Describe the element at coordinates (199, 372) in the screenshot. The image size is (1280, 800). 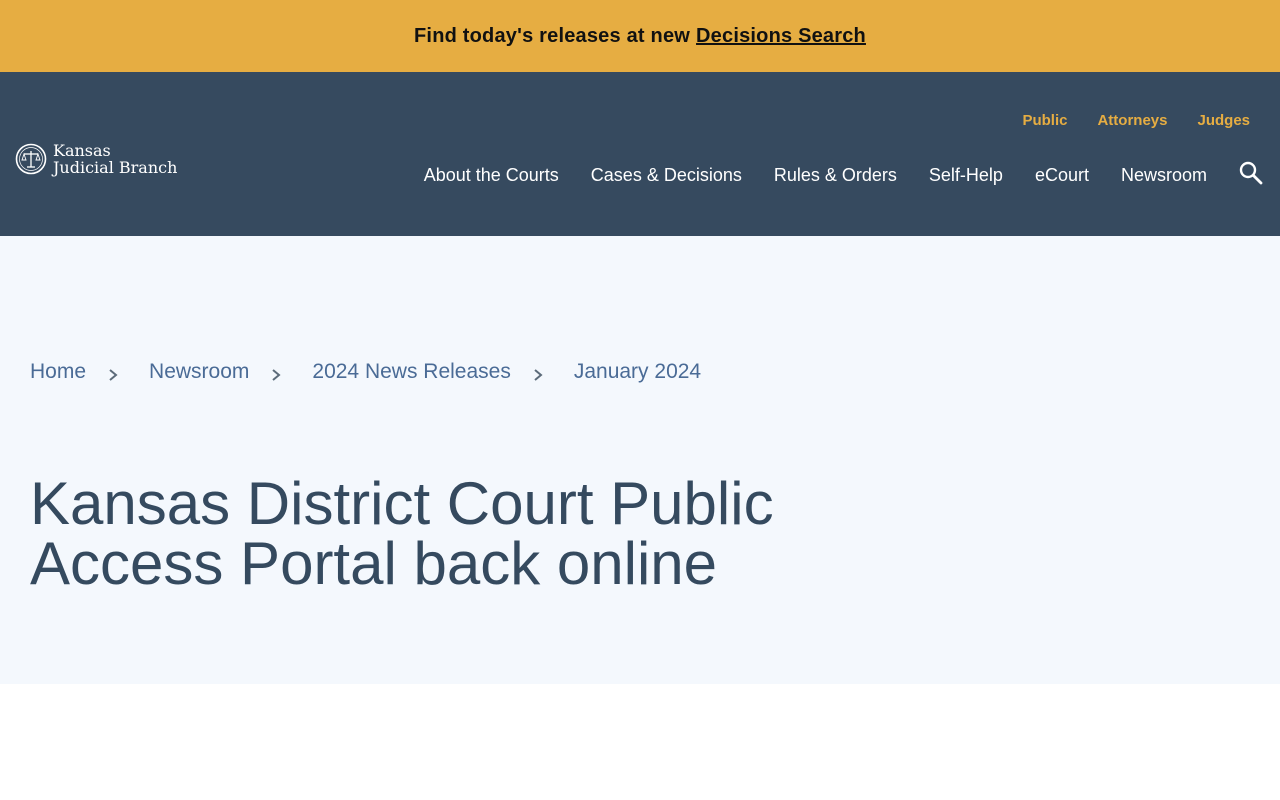
I see `breadcrumb-newsroom: Newsroom` at that location.